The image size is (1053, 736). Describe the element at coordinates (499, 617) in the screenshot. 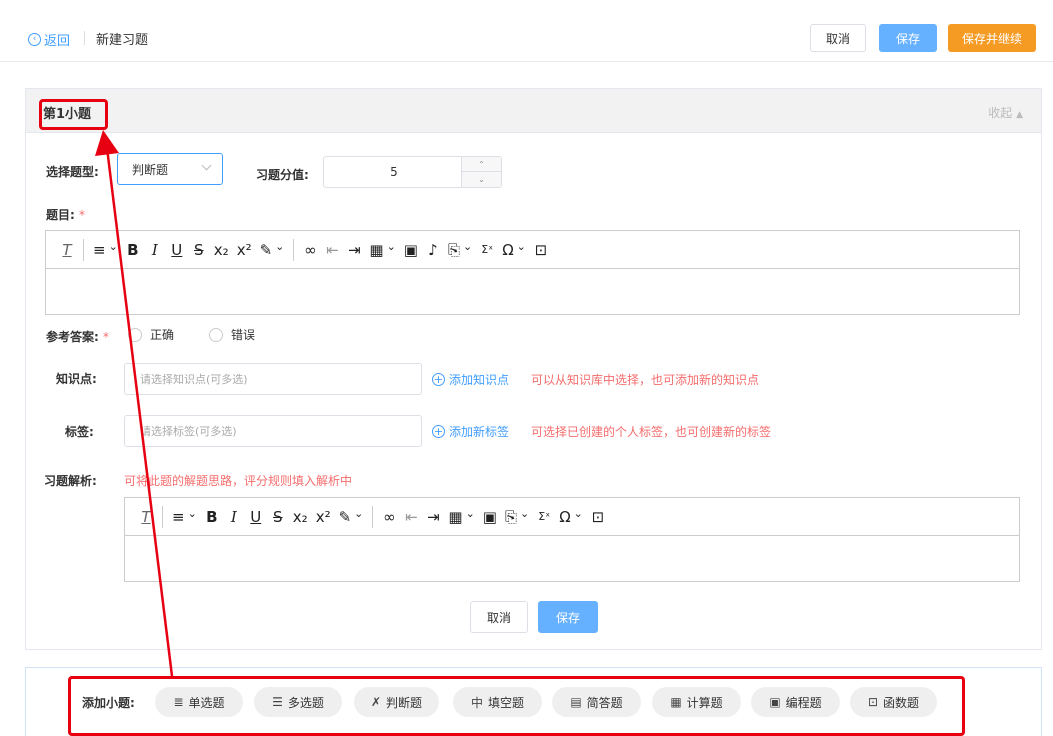

I see `question-cancel-button: 取消` at that location.